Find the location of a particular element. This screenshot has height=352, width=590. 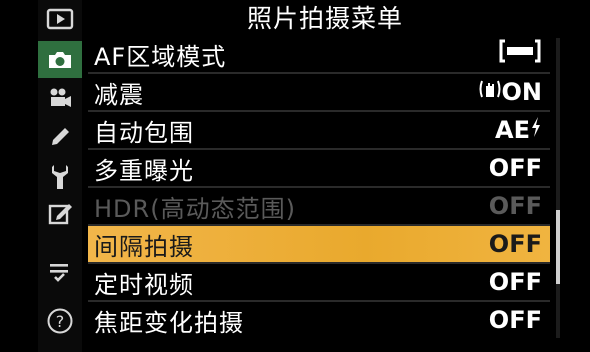

my-menu-icon is located at coordinates (60, 271).